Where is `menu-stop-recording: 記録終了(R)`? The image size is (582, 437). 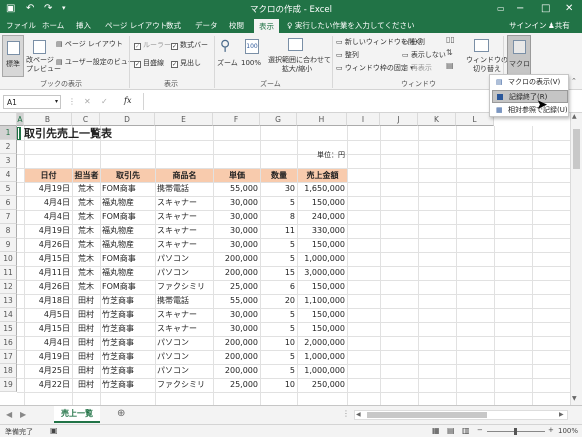 menu-stop-recording: 記録終了(R) is located at coordinates (530, 96).